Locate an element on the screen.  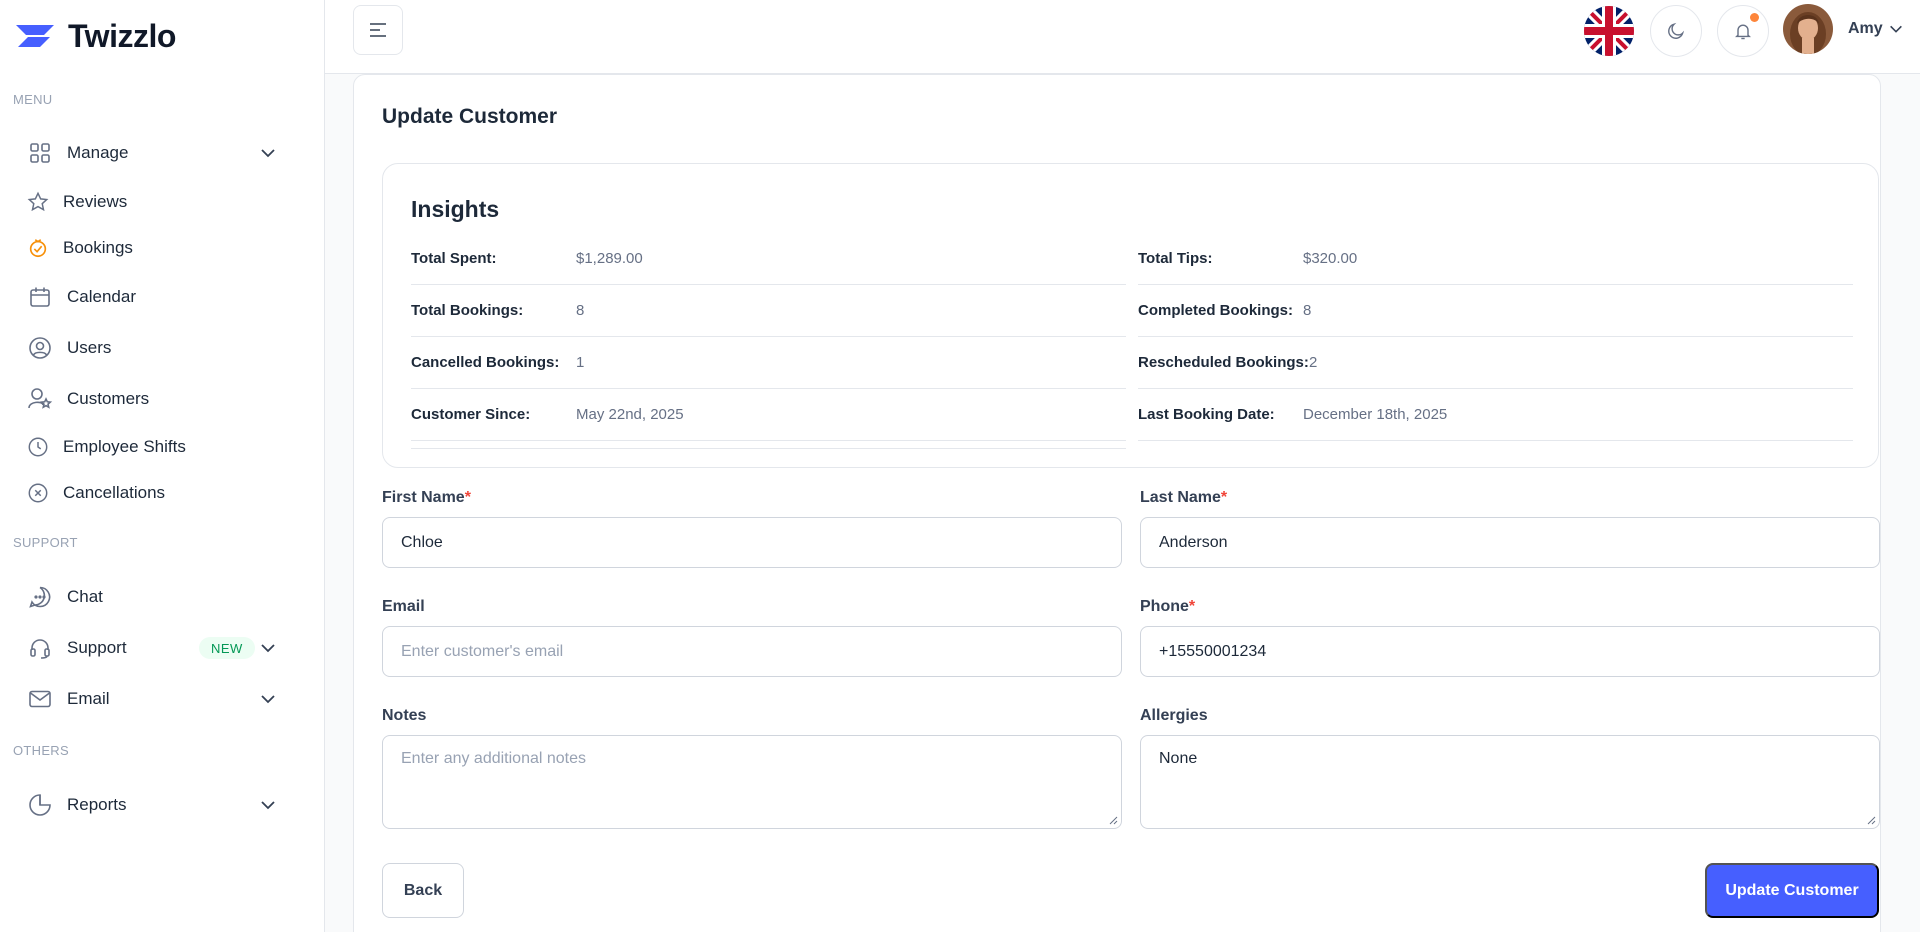
insight-value: 2 is located at coordinates (1313, 362).